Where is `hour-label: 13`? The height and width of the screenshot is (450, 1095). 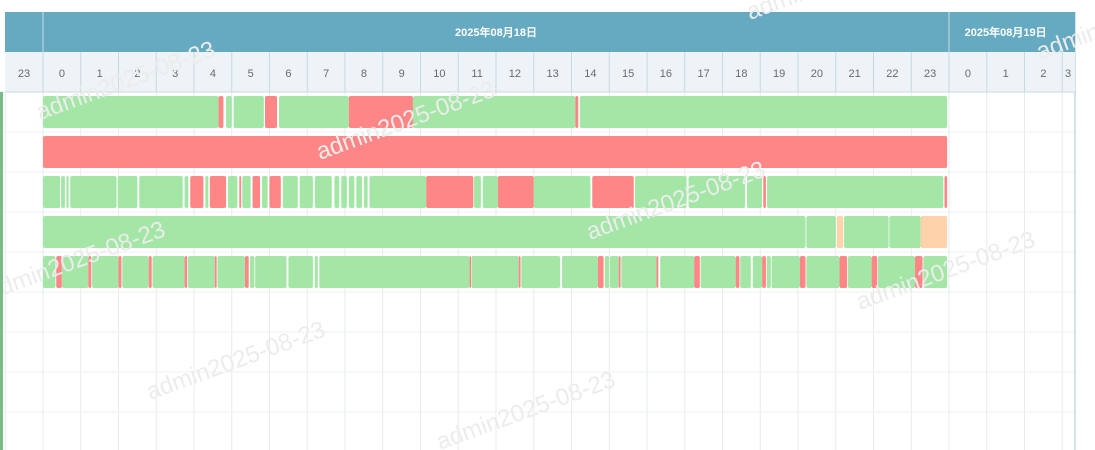 hour-label: 13 is located at coordinates (553, 74).